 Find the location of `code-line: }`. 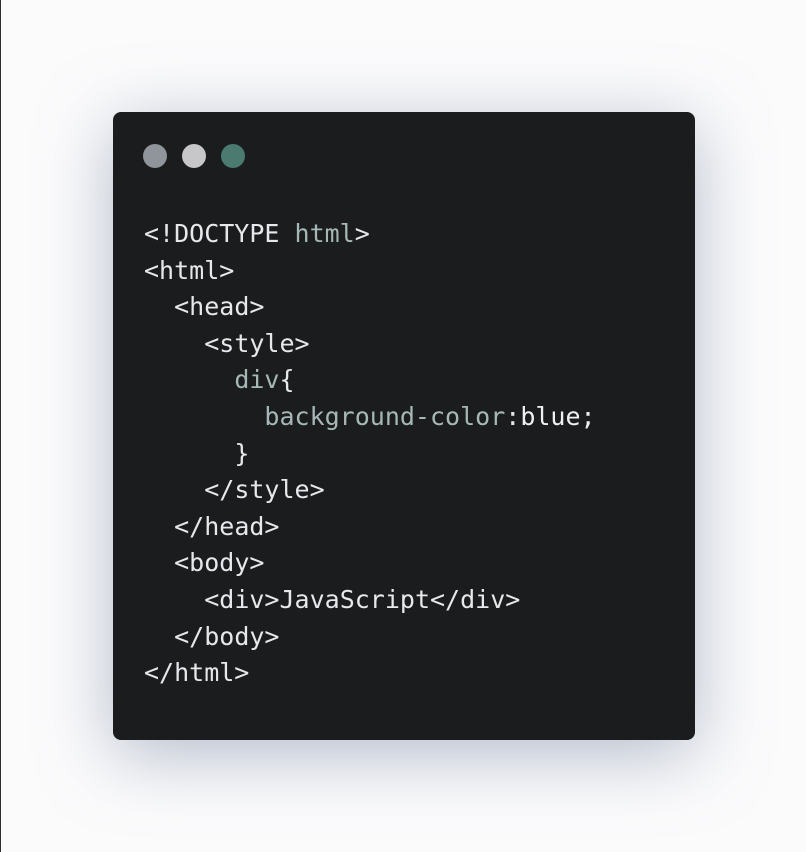

code-line: } is located at coordinates (370, 454).